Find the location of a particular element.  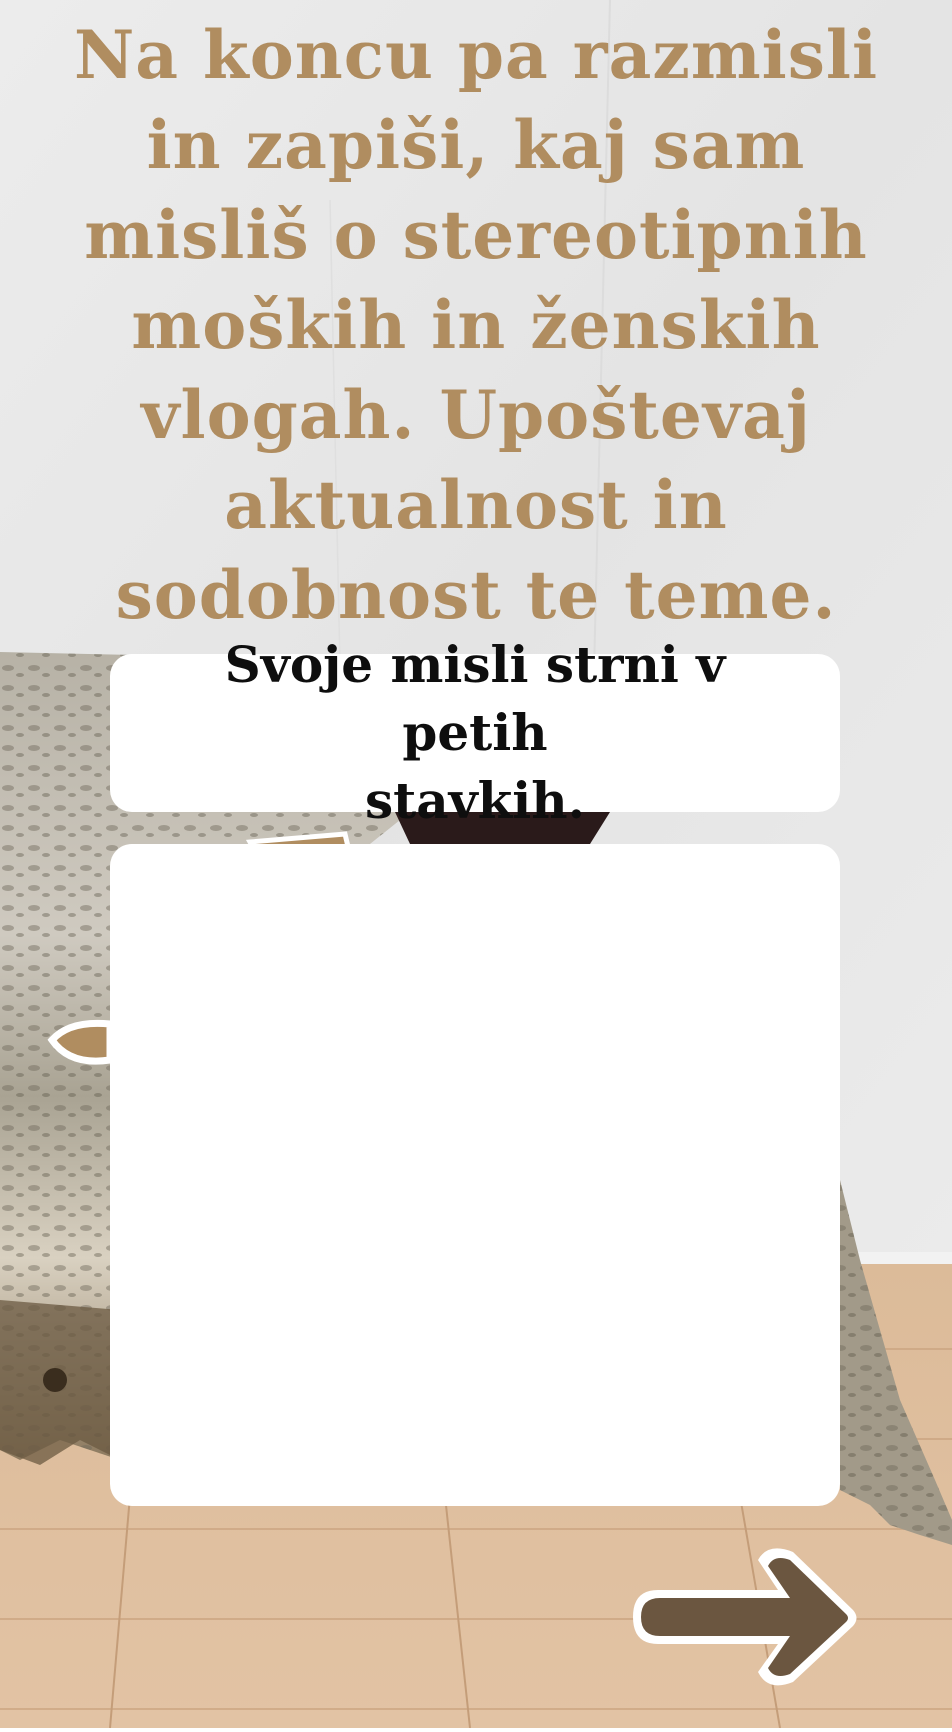

next-button is located at coordinates (748, 1616).